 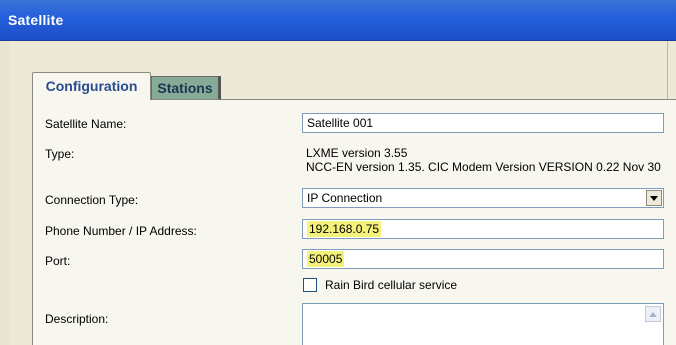 I want to click on window-titlebar: Satellite, so click(x=338, y=20).